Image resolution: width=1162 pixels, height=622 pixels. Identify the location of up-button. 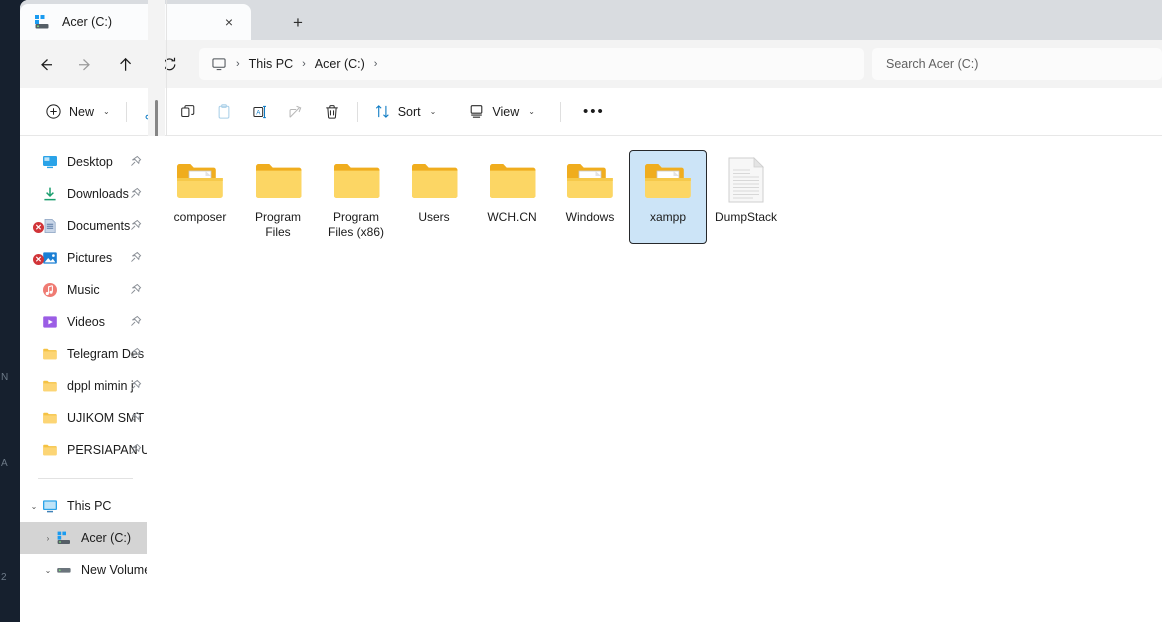
(125, 64).